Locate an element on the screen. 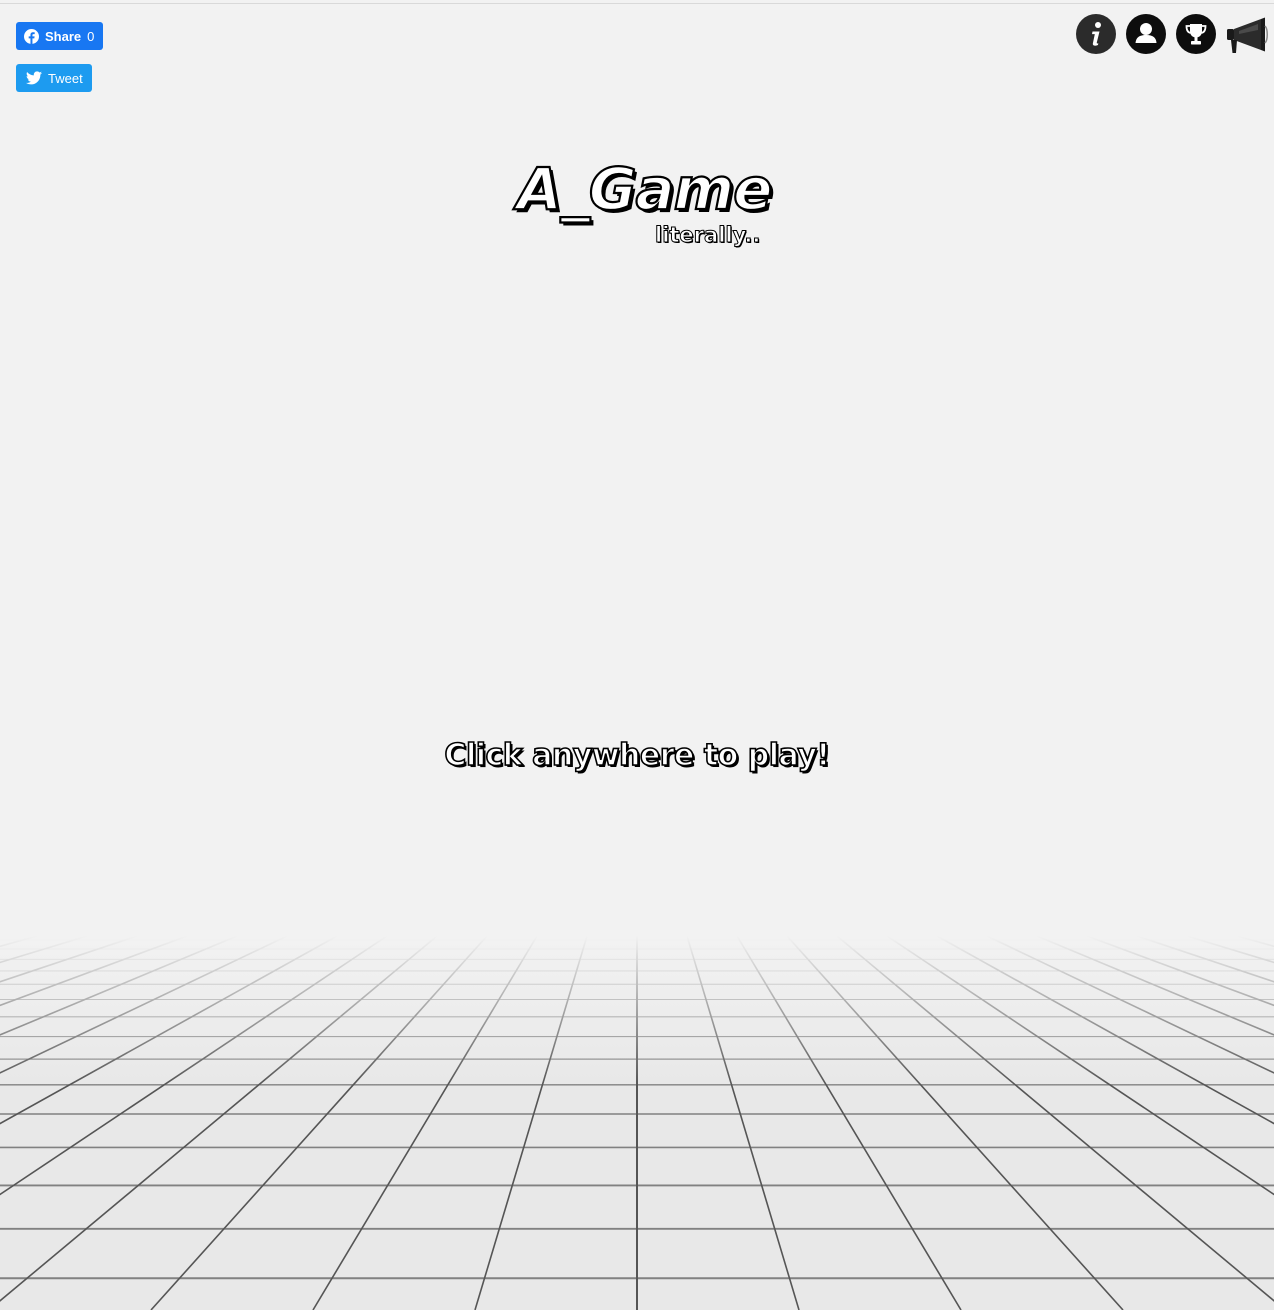 The height and width of the screenshot is (1310, 1274). user-icon is located at coordinates (1146, 33).